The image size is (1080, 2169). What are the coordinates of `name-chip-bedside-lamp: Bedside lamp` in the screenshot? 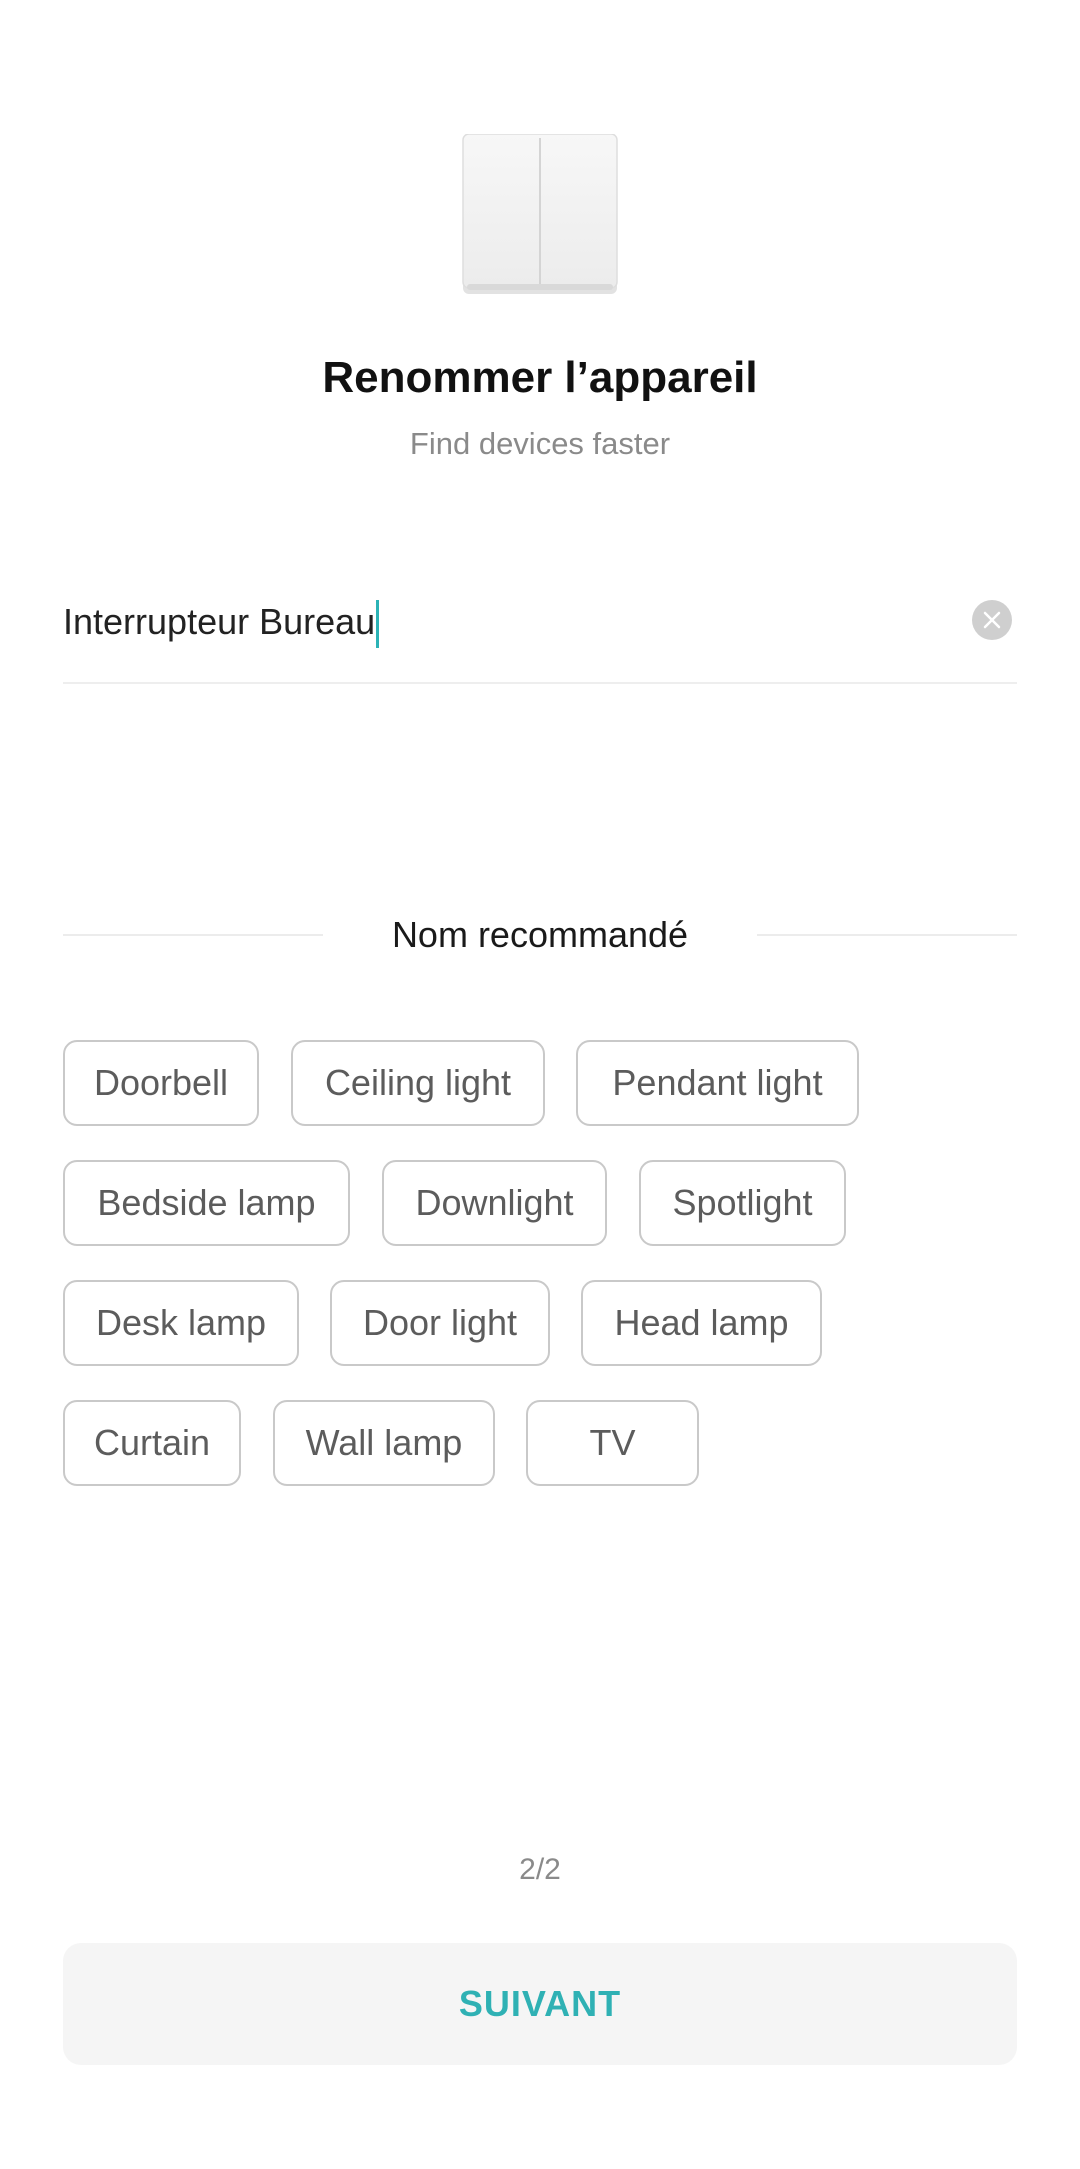 It's located at (206, 1203).